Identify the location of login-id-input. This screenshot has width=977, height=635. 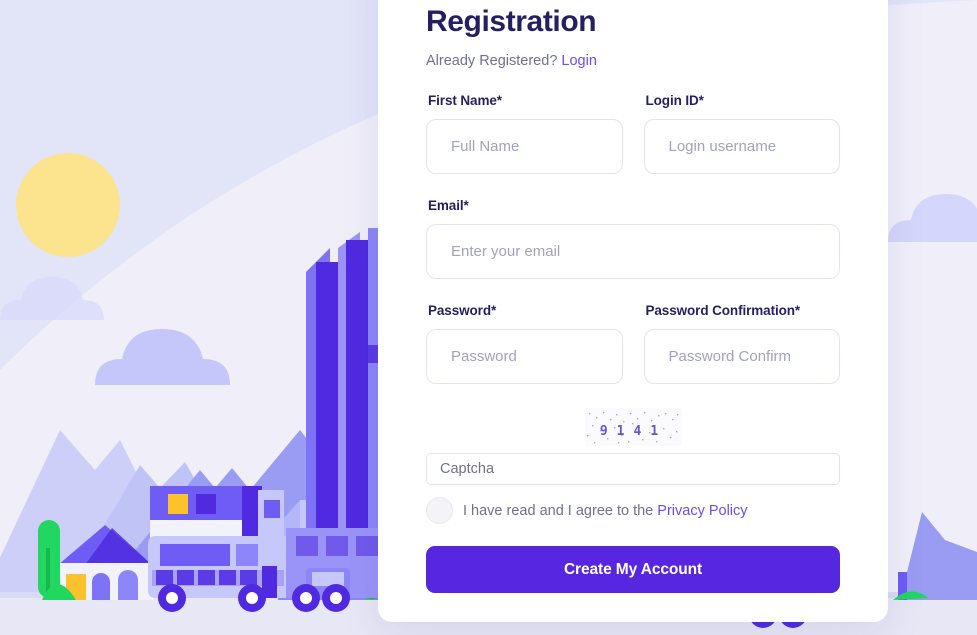
(741, 146).